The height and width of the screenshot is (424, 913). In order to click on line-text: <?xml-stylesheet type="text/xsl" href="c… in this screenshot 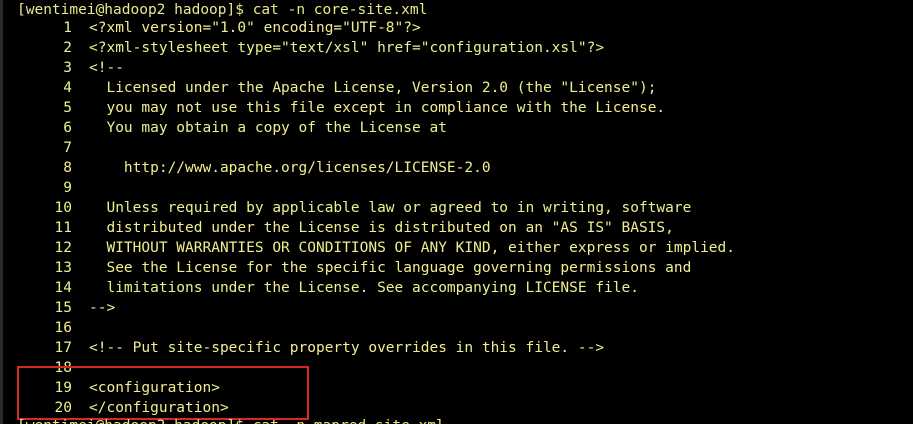, I will do `click(347, 48)`.